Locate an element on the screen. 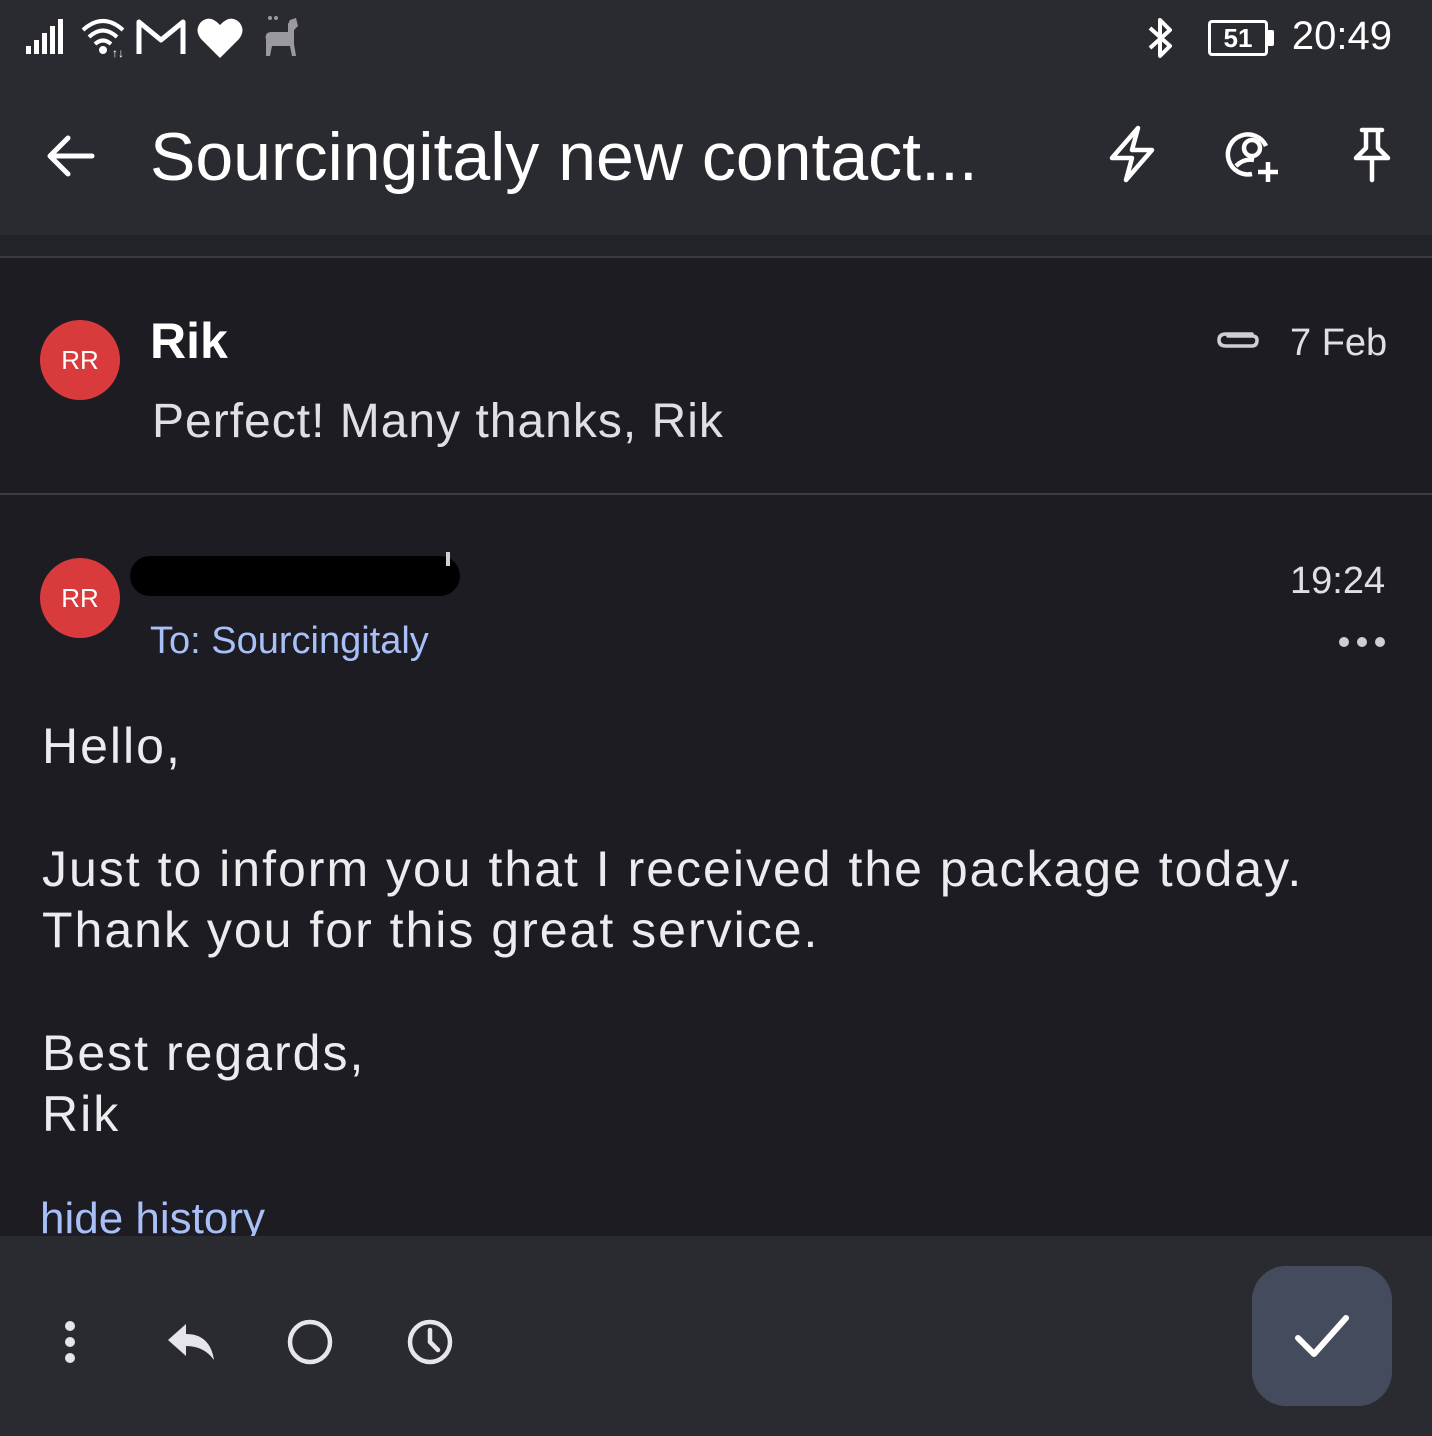 This screenshot has height=1436, width=1432. battery-level: 51 is located at coordinates (1238, 38).